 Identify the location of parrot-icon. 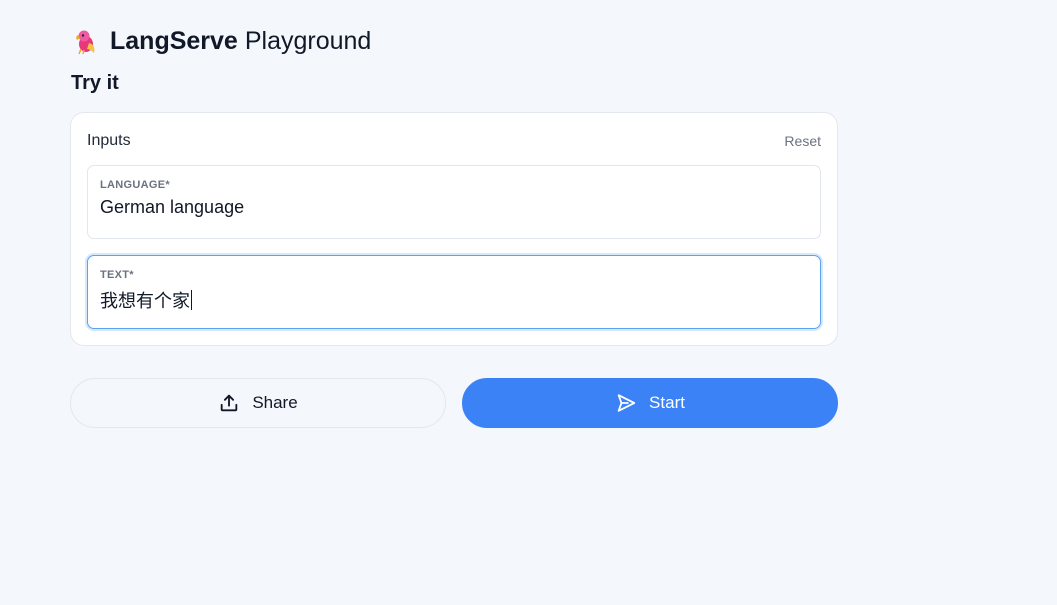
(86, 41).